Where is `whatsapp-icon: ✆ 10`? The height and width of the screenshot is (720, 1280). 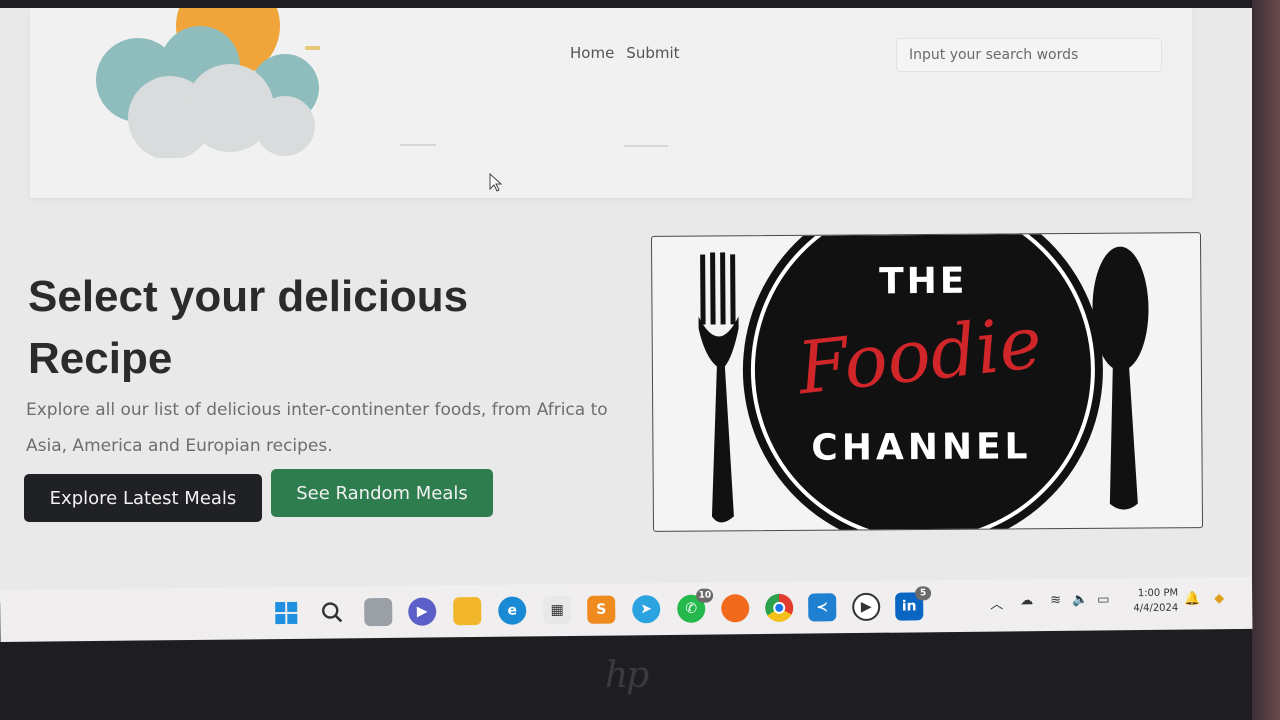 whatsapp-icon: ✆ 10 is located at coordinates (695, 605).